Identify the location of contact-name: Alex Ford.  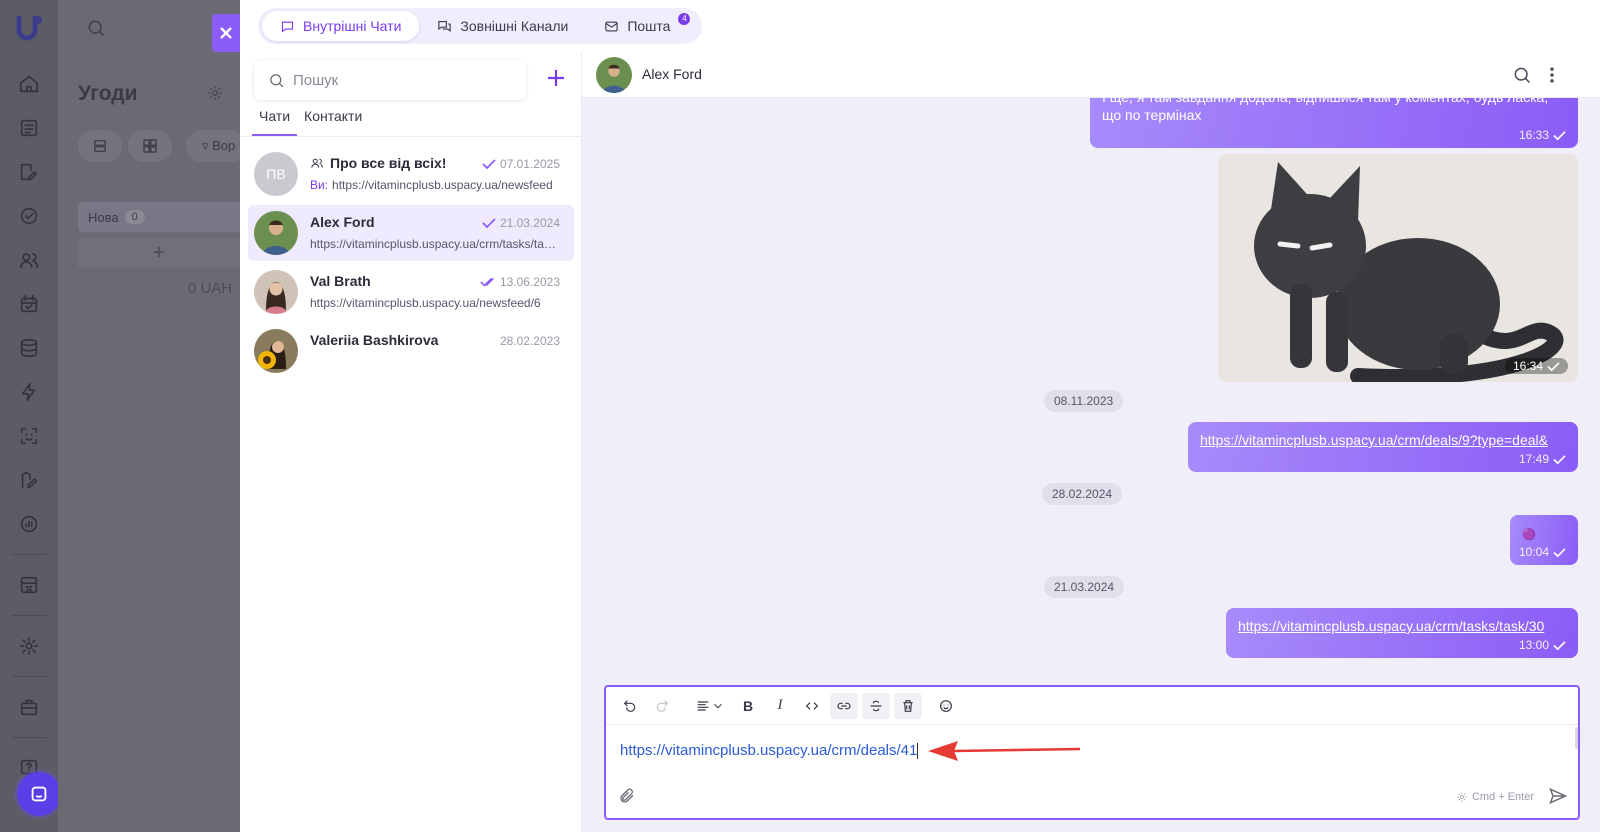
(672, 74).